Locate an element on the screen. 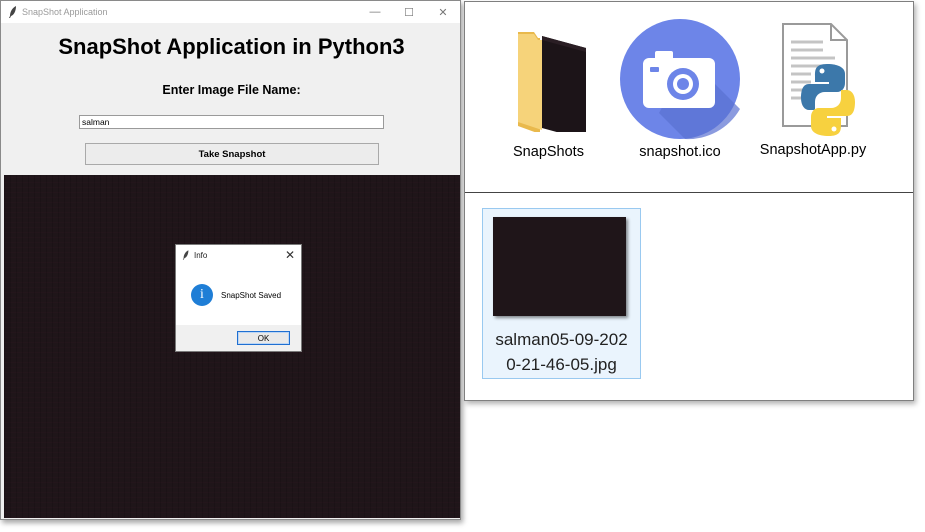 This screenshot has width=925, height=532. python-file-icon is located at coordinates (818, 79).